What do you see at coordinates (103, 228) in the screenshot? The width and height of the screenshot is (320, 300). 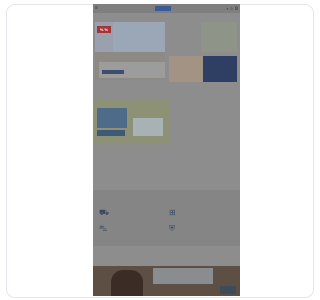 I see `cart-icon: ⛍` at bounding box center [103, 228].